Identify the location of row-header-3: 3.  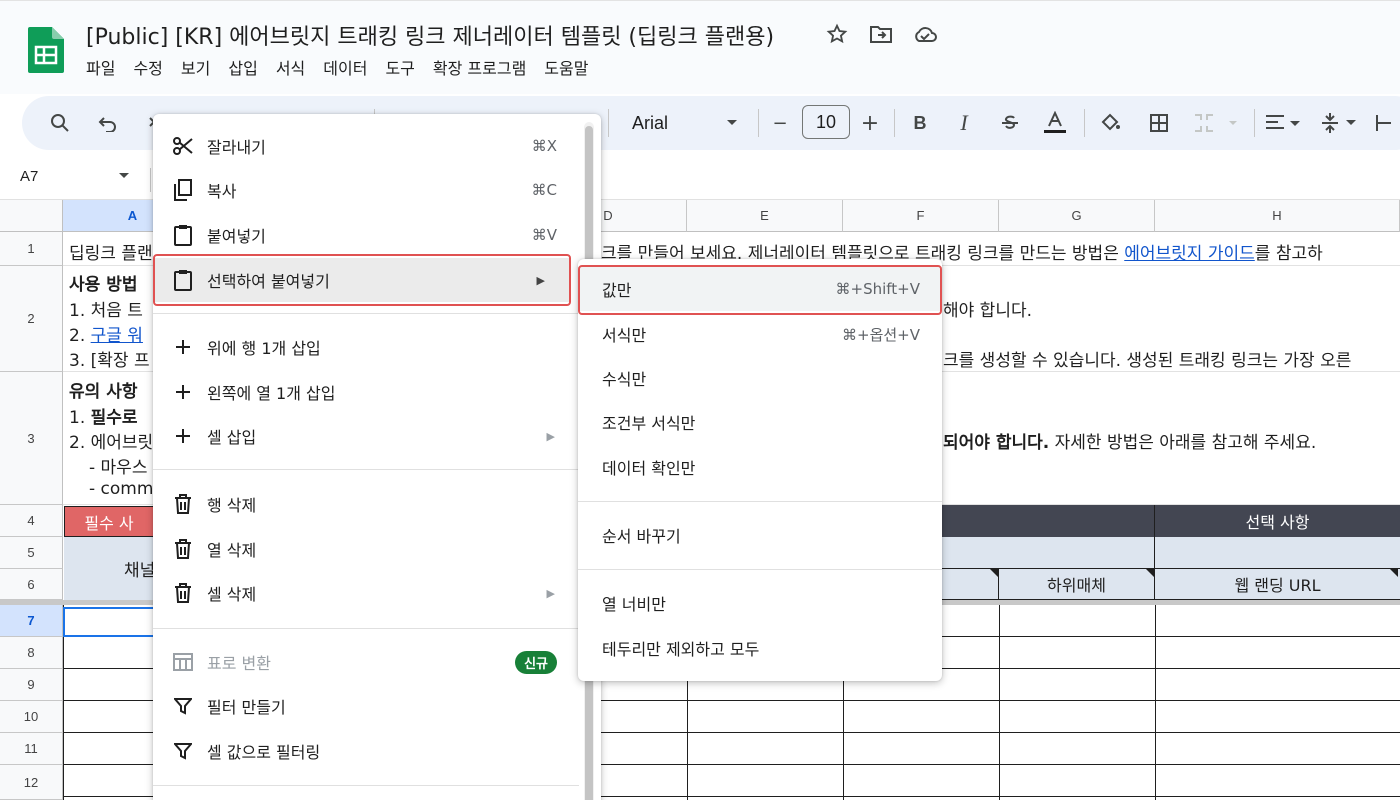
(31, 438).